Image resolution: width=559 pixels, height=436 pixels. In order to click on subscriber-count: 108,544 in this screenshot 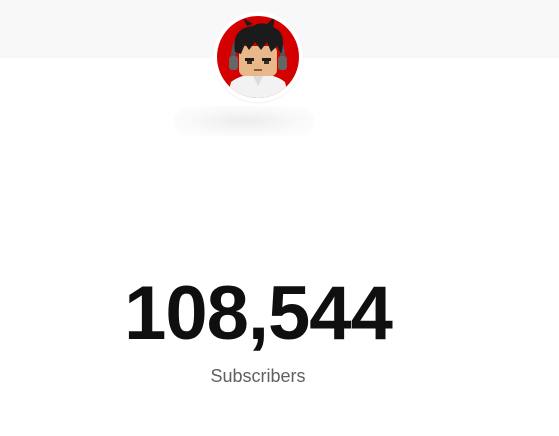, I will do `click(258, 313)`.